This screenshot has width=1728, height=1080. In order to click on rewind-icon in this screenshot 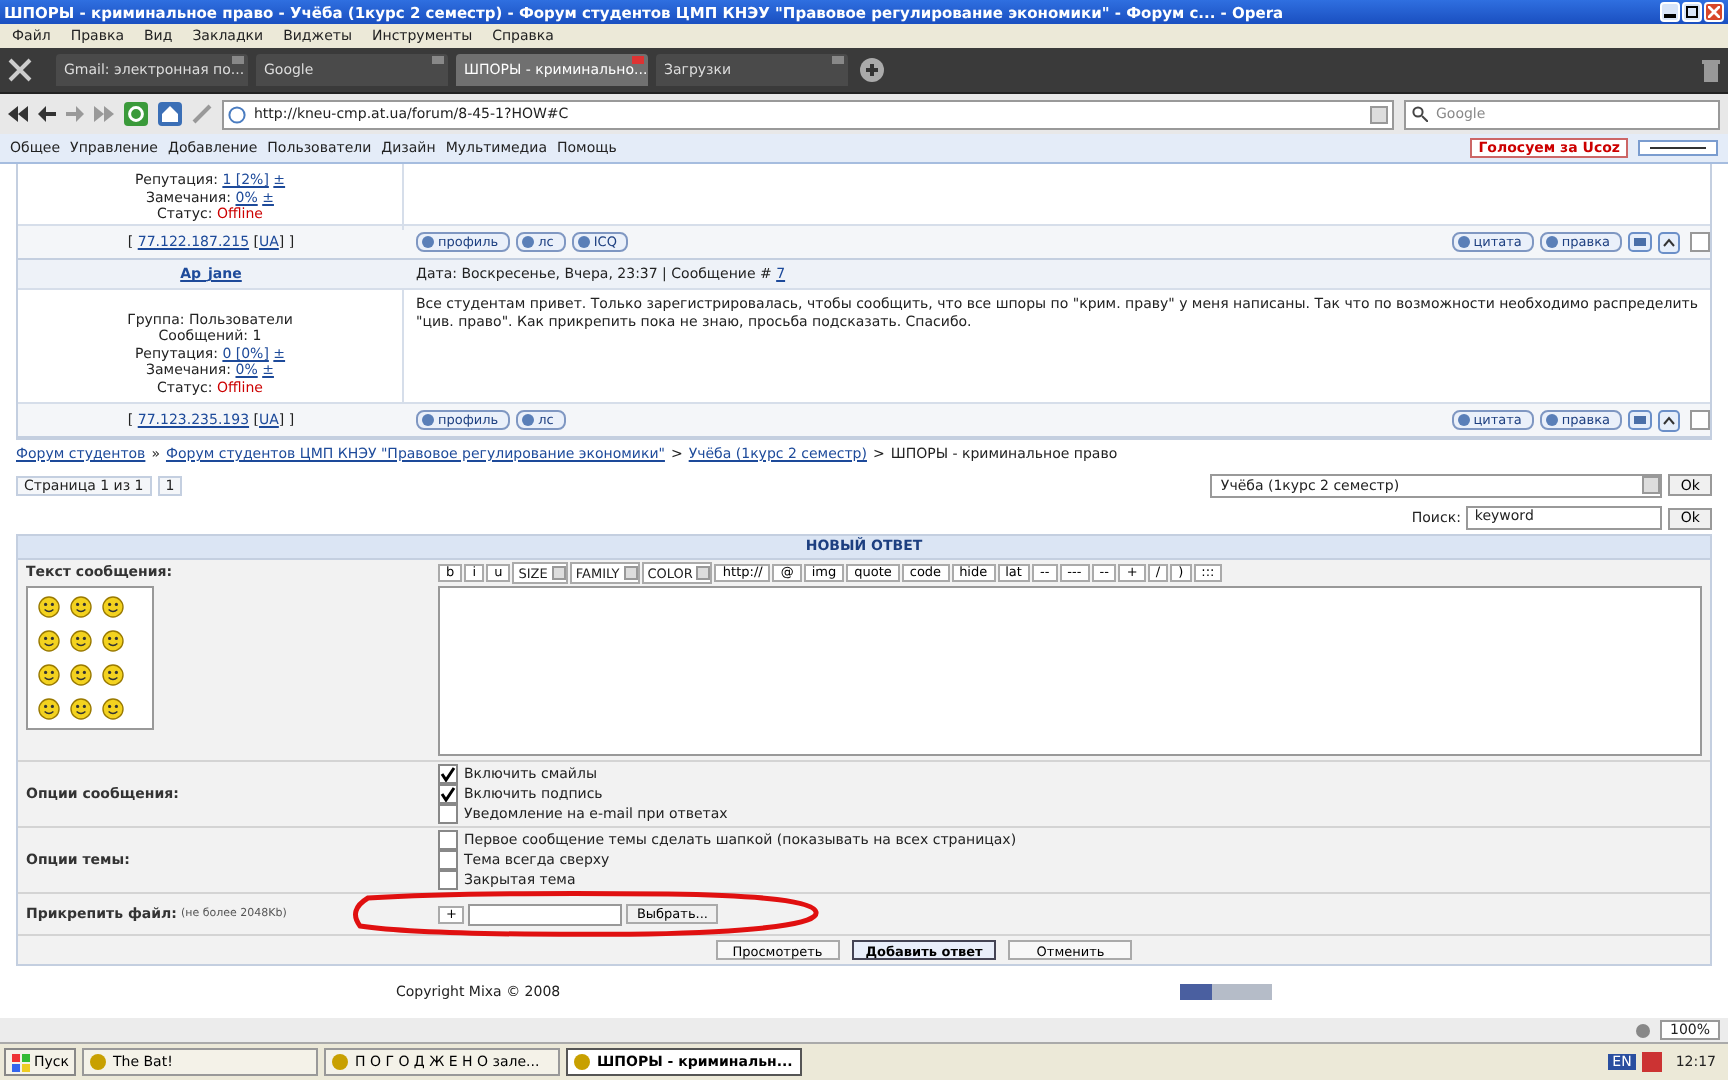, I will do `click(18, 114)`.